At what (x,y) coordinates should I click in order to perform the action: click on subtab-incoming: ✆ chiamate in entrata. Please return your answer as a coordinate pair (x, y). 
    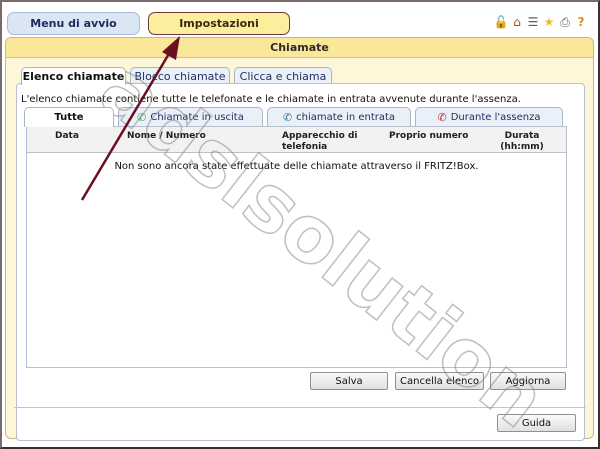
    Looking at the image, I should click on (339, 116).